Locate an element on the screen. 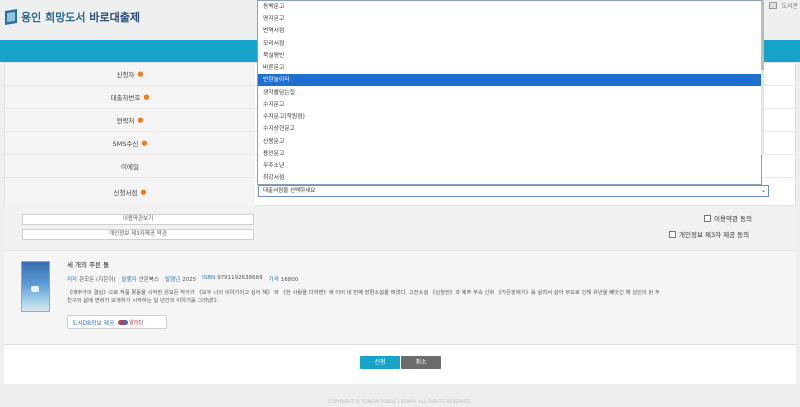 The height and width of the screenshot is (407, 800). privacy-terms-button: 개인정보 제3자제공 약관 is located at coordinates (138, 234).